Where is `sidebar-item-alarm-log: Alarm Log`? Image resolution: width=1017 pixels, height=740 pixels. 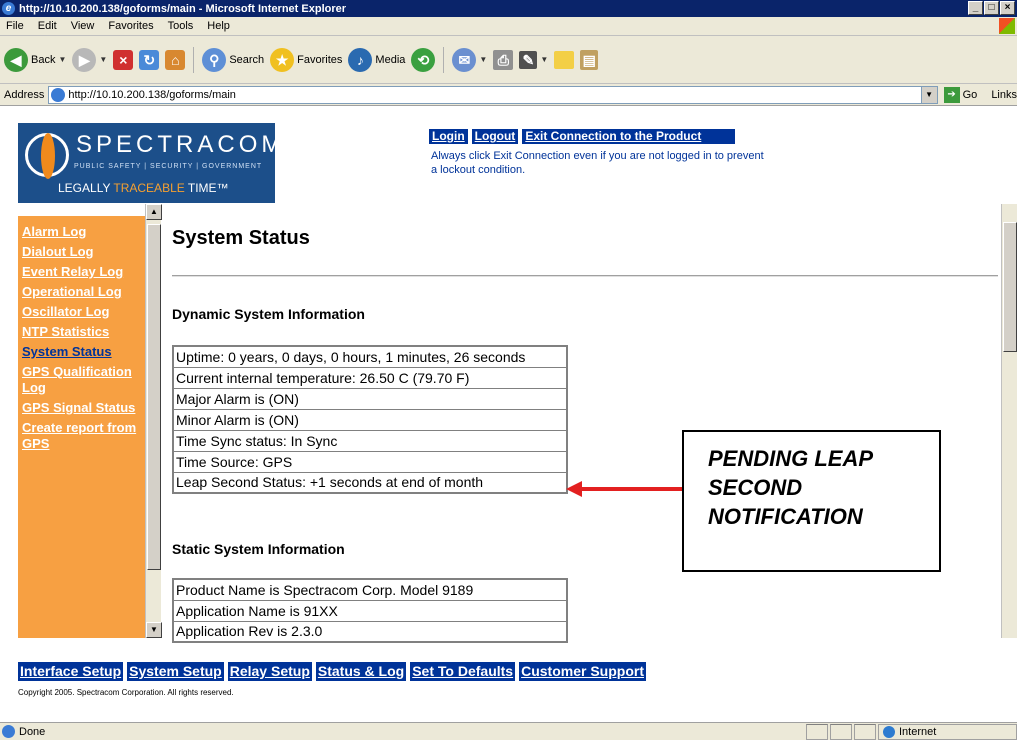 sidebar-item-alarm-log: Alarm Log is located at coordinates (81, 232).